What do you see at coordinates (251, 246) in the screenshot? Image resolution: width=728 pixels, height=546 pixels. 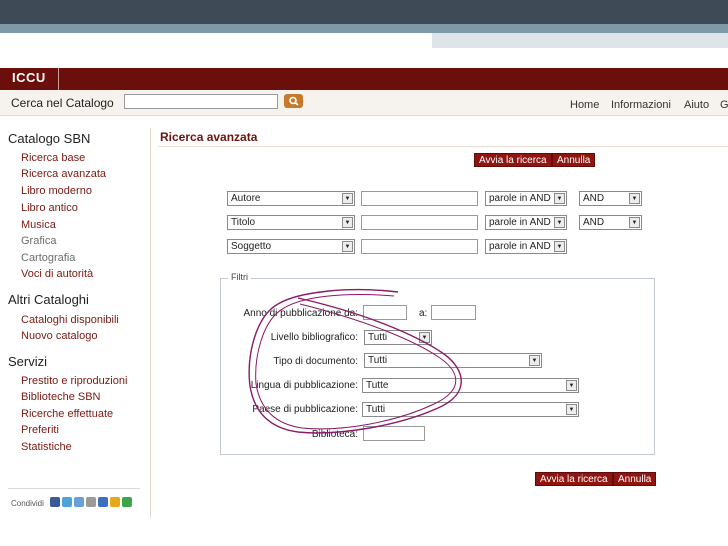 I see `field-select-3-value: Soggetto` at bounding box center [251, 246].